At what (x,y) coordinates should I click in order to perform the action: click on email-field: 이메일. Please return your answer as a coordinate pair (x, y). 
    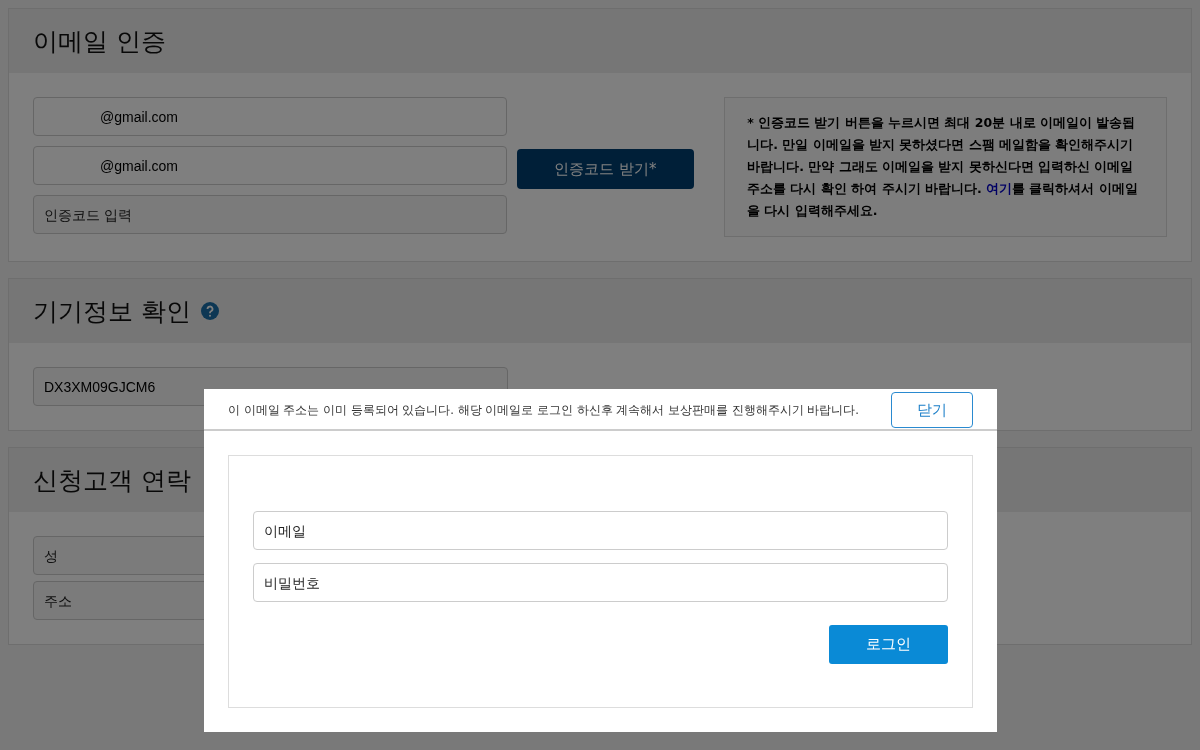
    Looking at the image, I should click on (600, 530).